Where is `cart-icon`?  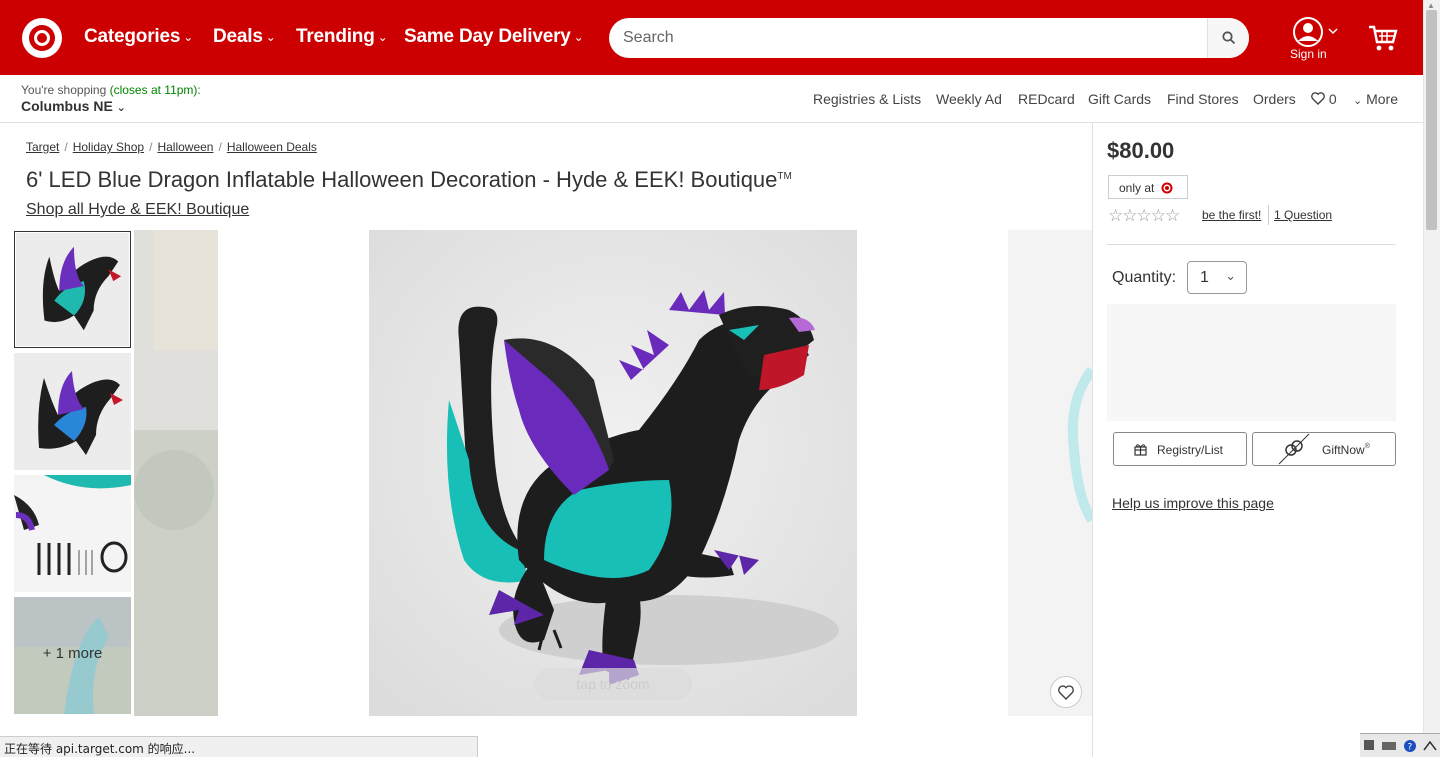
cart-icon is located at coordinates (1383, 38).